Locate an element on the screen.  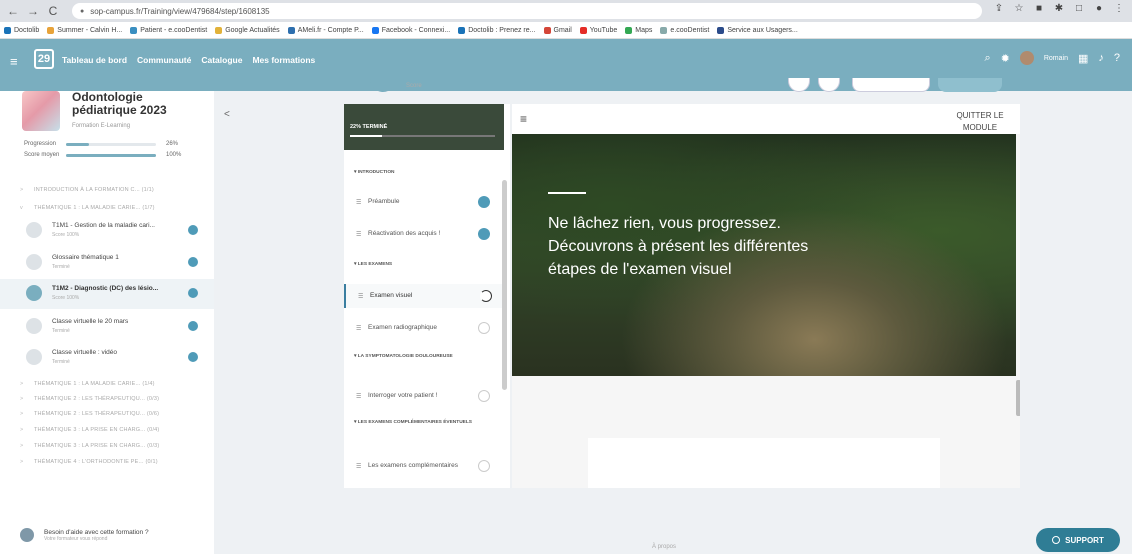
content-topbar: ≡ QUITTER LE MODULE is located at coordinates (766, 119).